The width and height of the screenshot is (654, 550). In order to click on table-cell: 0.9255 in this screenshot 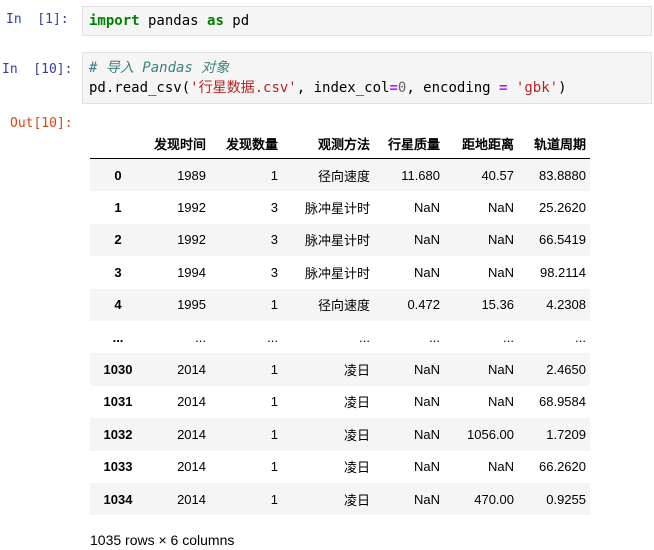, I will do `click(566, 499)`.